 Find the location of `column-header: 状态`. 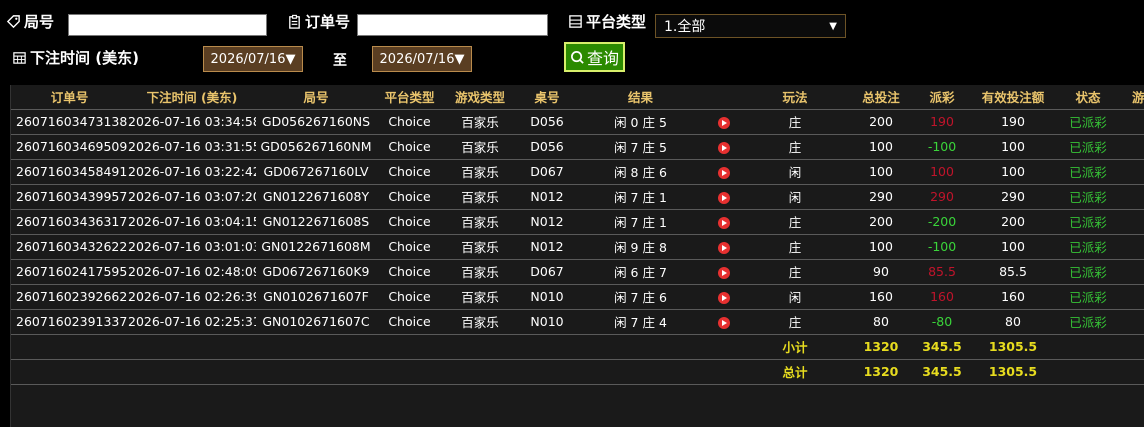

column-header: 状态 is located at coordinates (1088, 97).